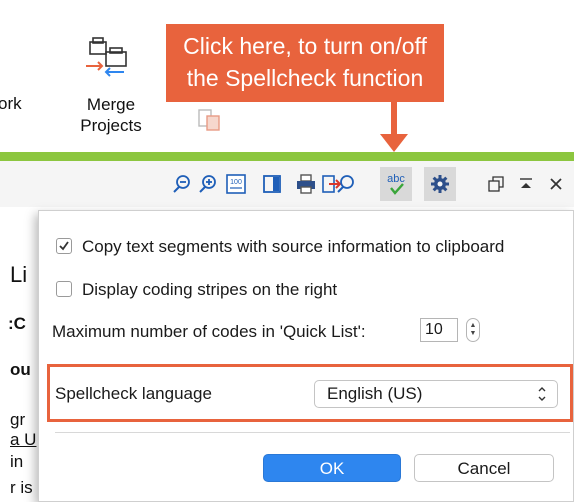 This screenshot has height=502, width=574. I want to click on quick-list-stepper: ▲ ▼, so click(473, 330).